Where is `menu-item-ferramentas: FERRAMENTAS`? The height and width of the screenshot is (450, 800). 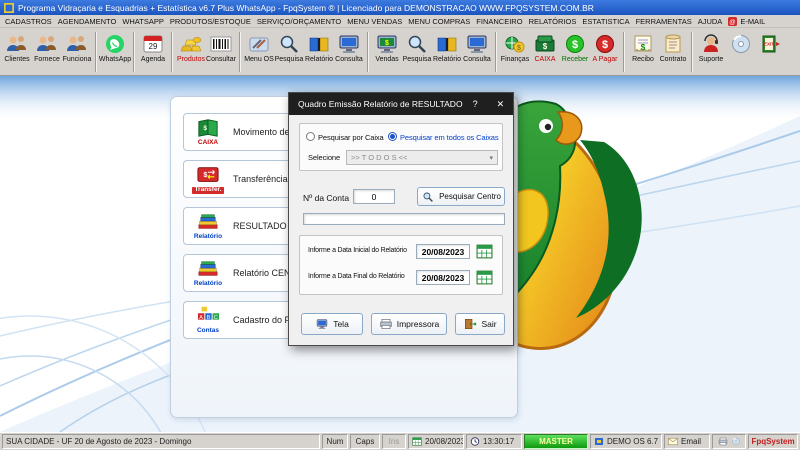 menu-item-ferramentas: FERRAMENTAS is located at coordinates (664, 21).